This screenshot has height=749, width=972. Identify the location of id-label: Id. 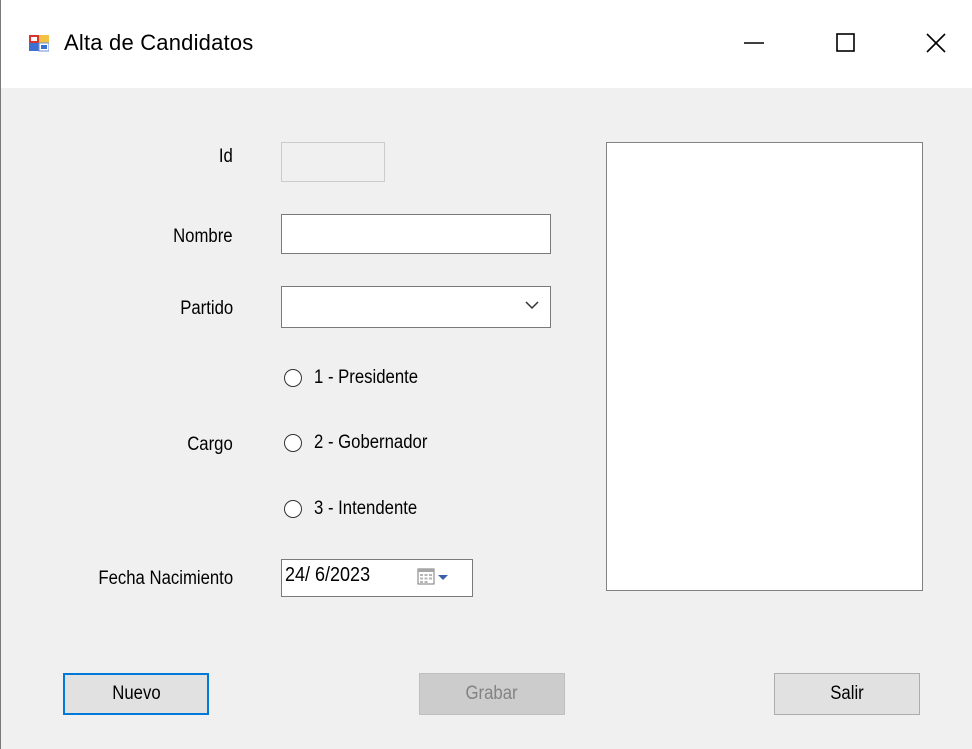
(226, 156).